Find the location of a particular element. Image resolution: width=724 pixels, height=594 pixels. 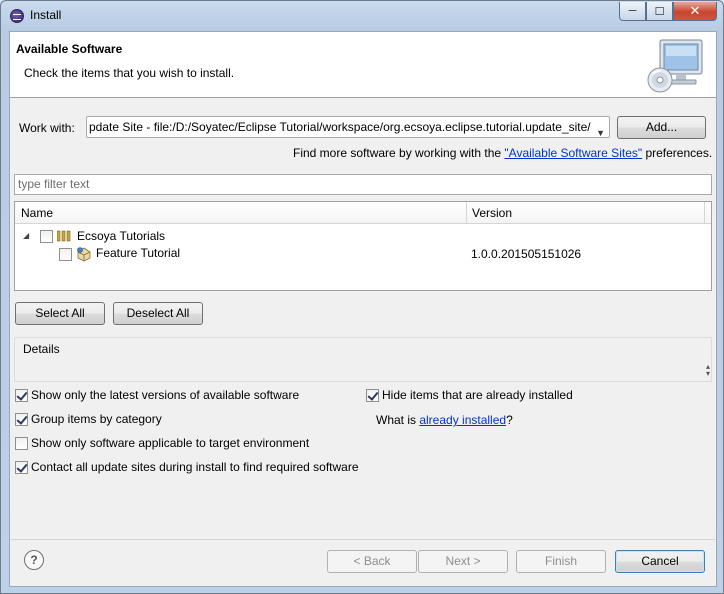

group-by-category-checkbox is located at coordinates (21, 419).